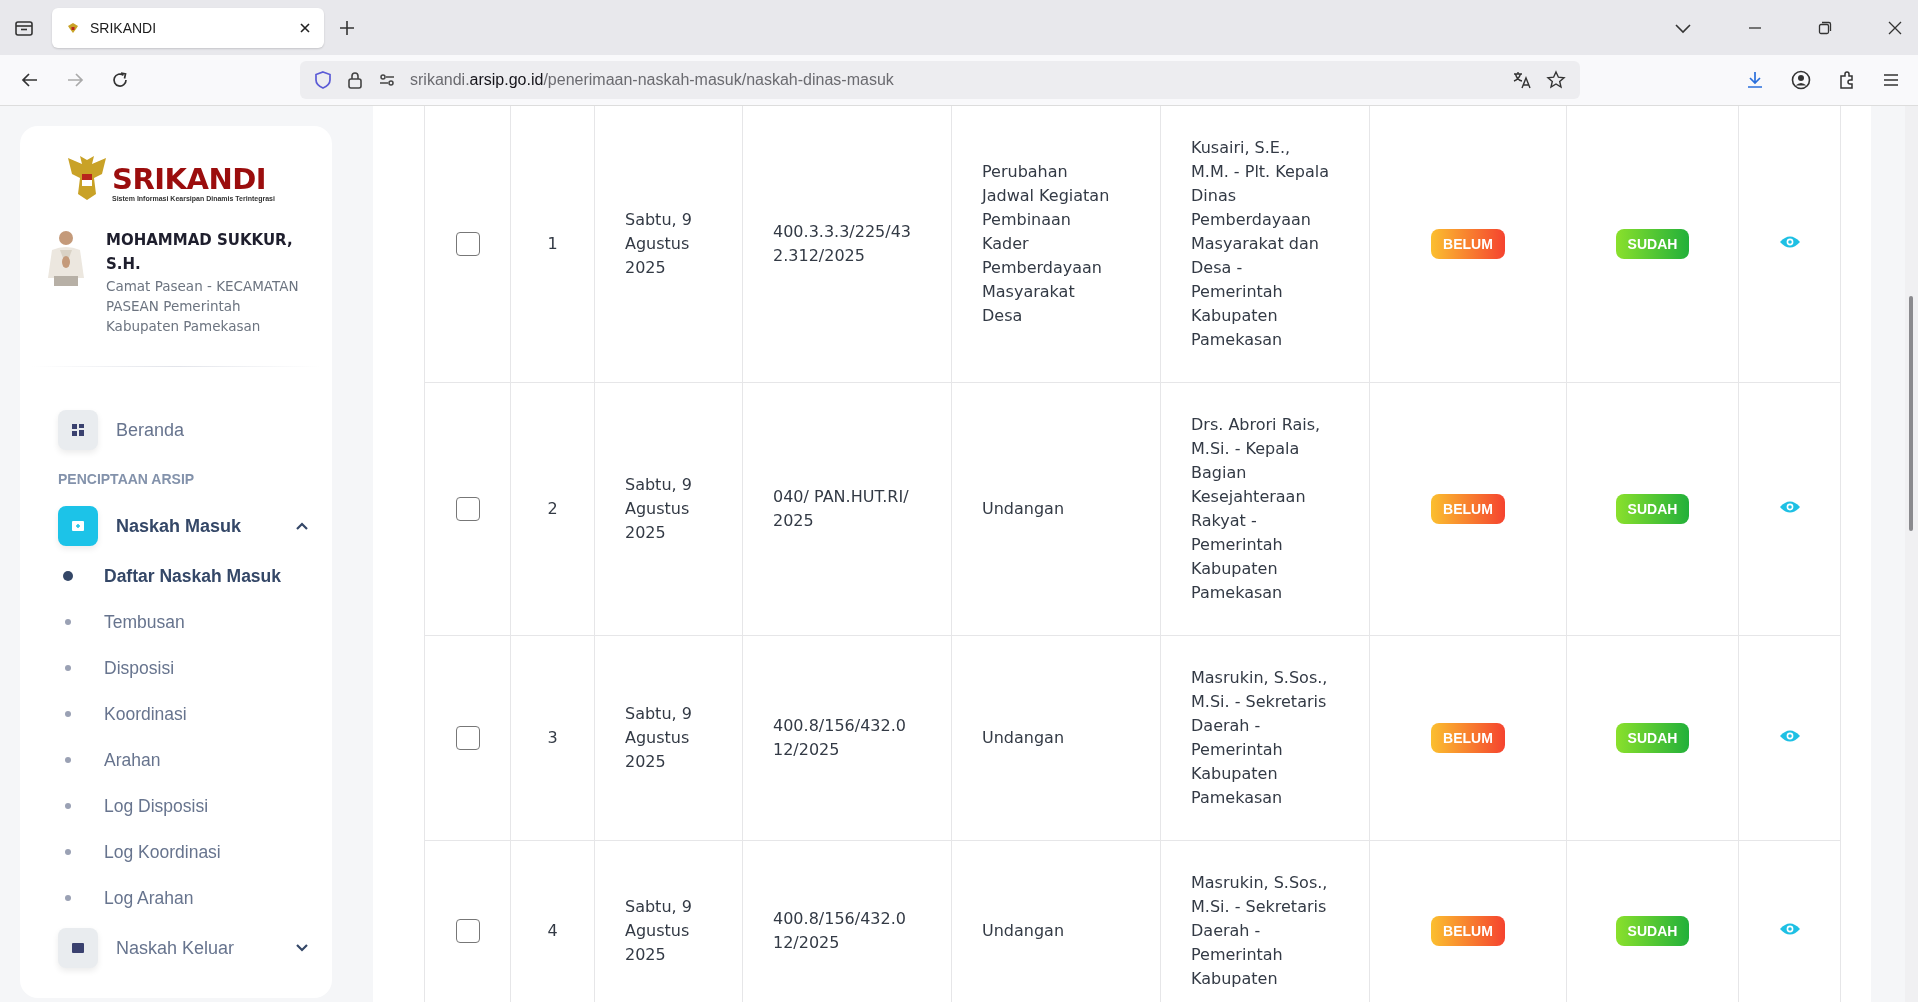  I want to click on browser-tab: SRIKANDI, so click(188, 27).